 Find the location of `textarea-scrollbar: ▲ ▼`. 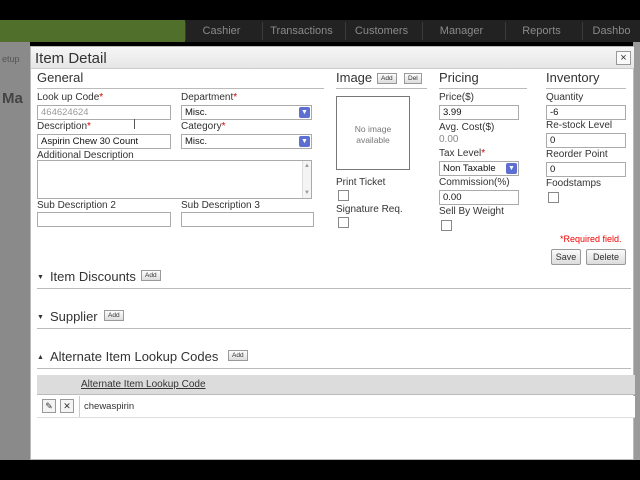

textarea-scrollbar: ▲ ▼ is located at coordinates (306, 179).